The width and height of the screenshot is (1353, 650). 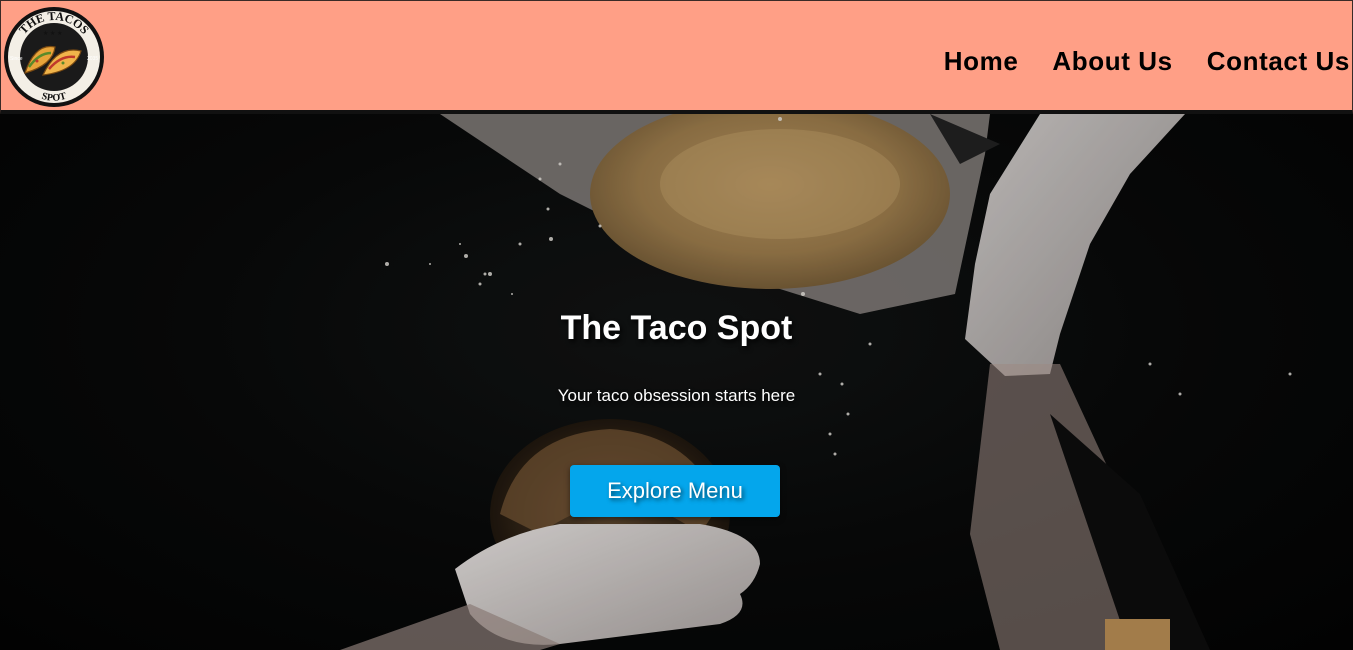 I want to click on explore-menu-button: Explore Menu, so click(x=675, y=491).